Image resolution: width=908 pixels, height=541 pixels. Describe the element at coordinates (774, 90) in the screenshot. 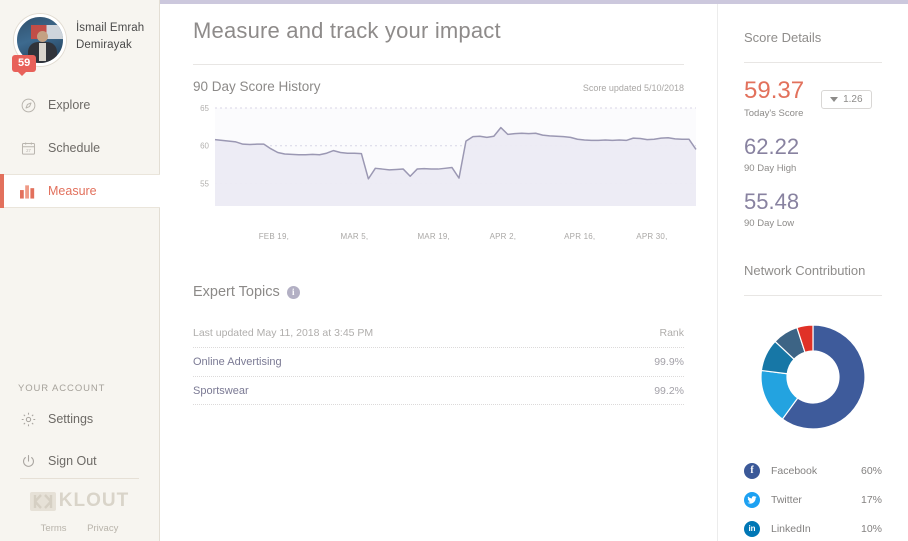

I see `todays-score-value: 59.37` at that location.